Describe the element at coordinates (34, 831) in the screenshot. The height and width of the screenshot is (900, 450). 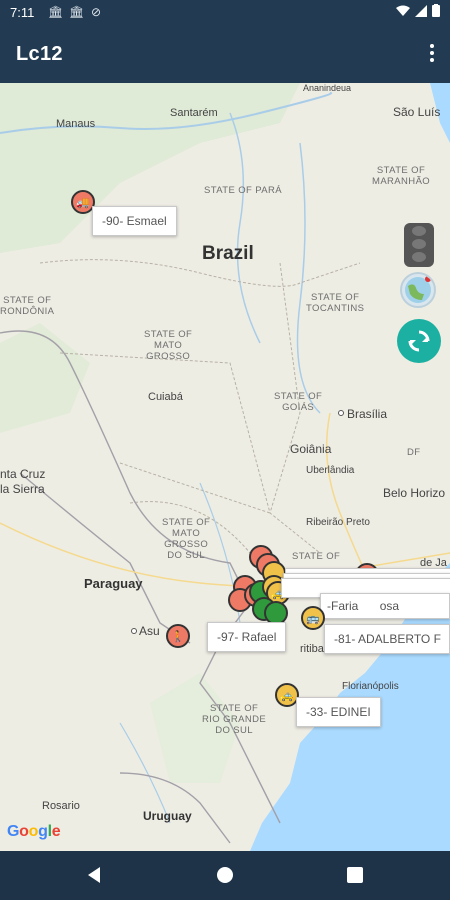
I see `google-attribution: Google` at that location.